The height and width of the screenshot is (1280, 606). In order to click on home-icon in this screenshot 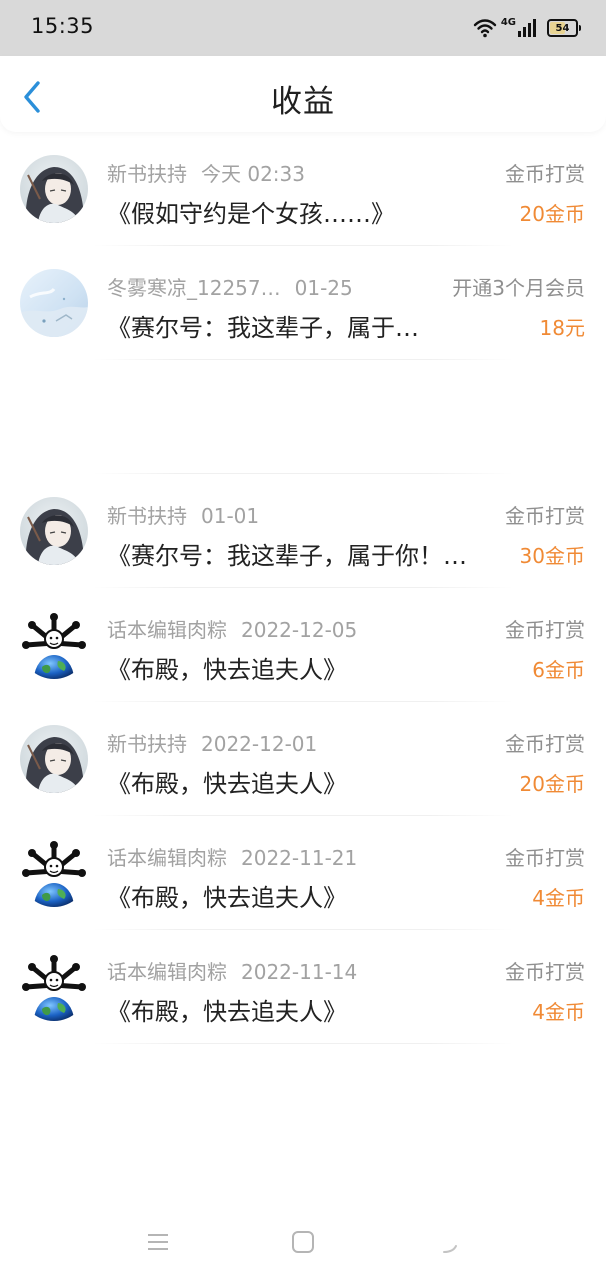, I will do `click(303, 1242)`.